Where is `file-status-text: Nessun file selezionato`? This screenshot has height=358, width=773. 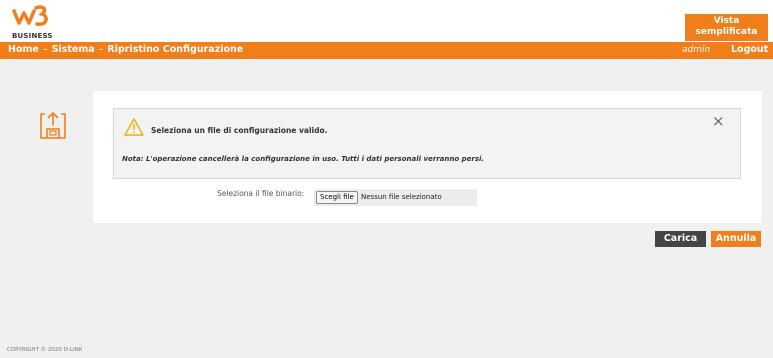
file-status-text: Nessun file selezionato is located at coordinates (401, 197).